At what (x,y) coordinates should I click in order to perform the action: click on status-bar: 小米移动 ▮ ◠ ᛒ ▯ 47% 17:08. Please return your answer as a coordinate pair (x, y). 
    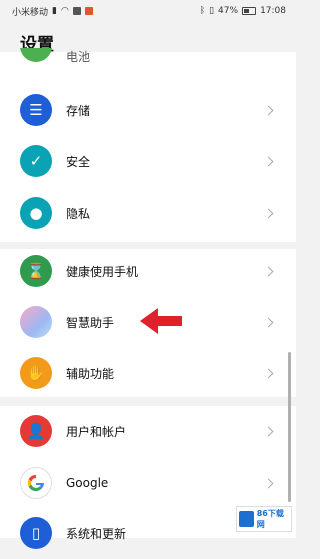
    Looking at the image, I should click on (148, 11).